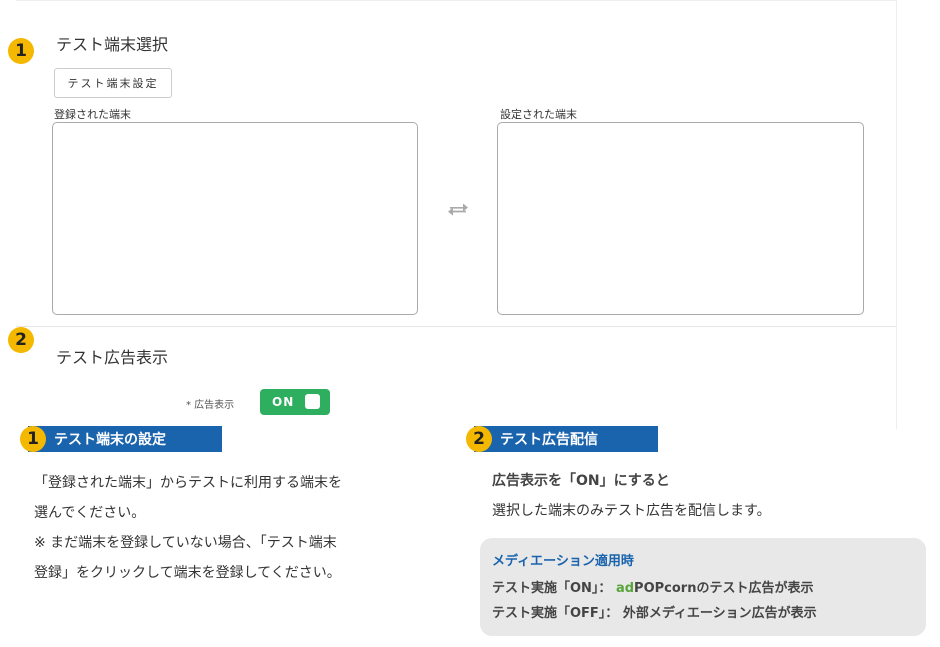  What do you see at coordinates (538, 114) in the screenshot?
I see `configured-devices-label: 設定された端末` at bounding box center [538, 114].